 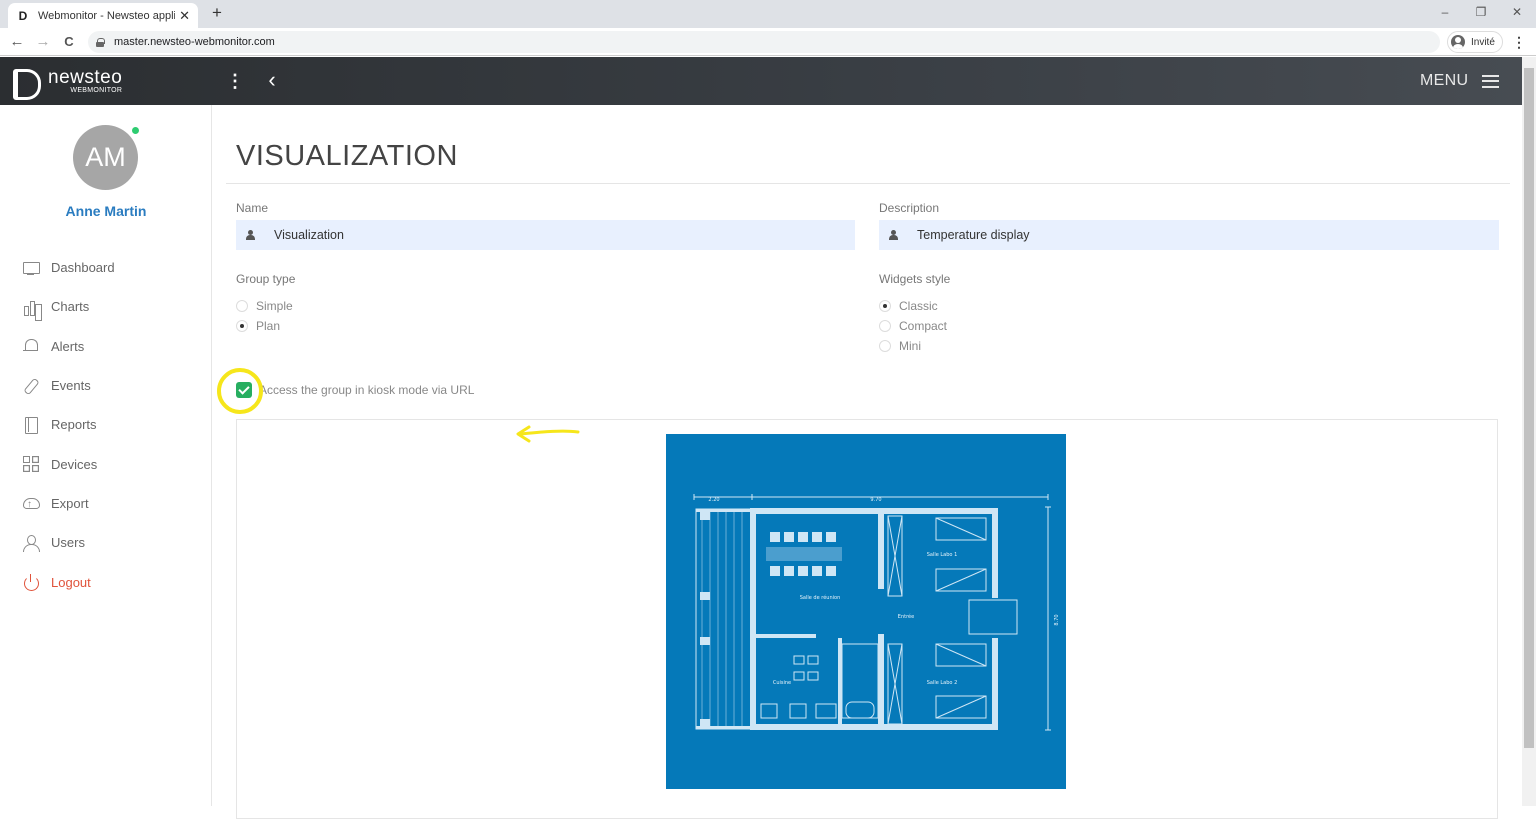 What do you see at coordinates (184, 16) in the screenshot?
I see `close-tab-icon: ✕` at bounding box center [184, 16].